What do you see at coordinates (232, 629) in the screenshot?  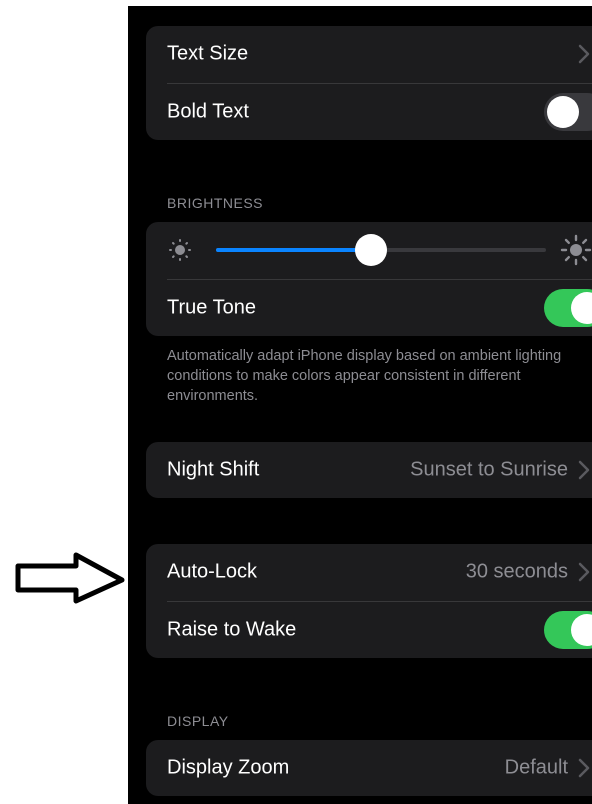 I see `raise-to-wake-label: Raise to Wake` at bounding box center [232, 629].